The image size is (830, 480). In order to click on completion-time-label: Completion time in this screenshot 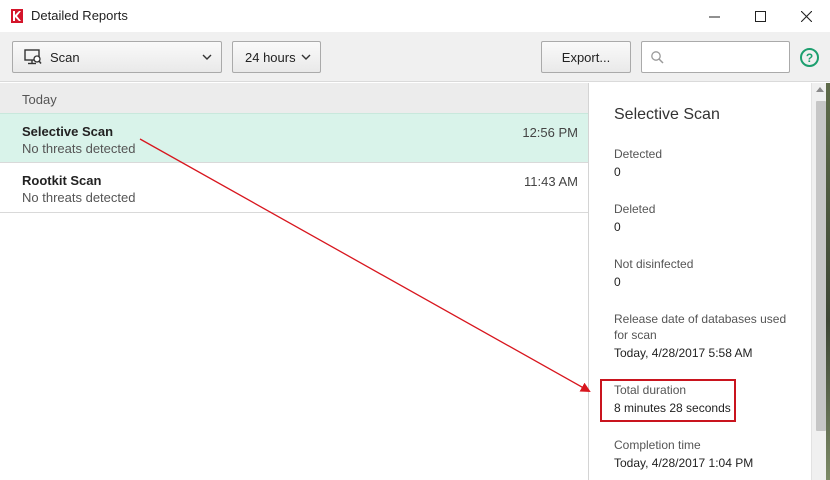, I will do `click(657, 445)`.